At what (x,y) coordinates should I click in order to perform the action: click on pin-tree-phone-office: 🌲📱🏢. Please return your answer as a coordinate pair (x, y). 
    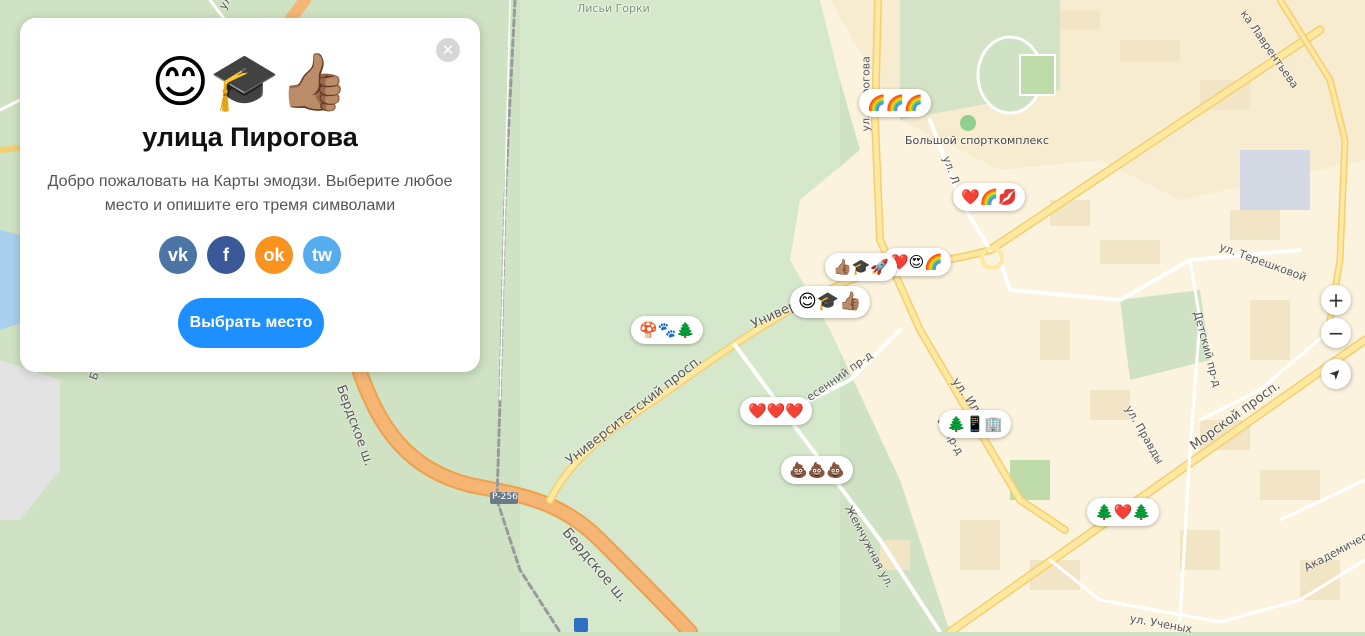
    Looking at the image, I should click on (975, 424).